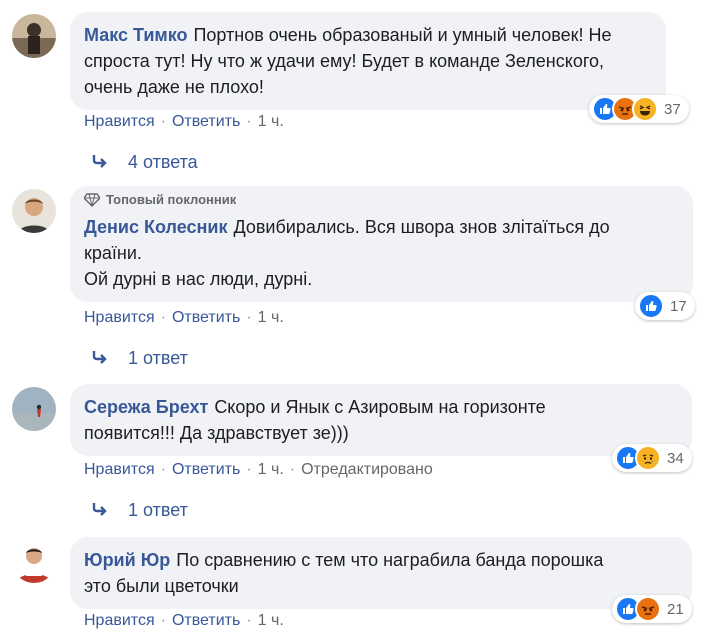  What do you see at coordinates (651, 306) in the screenshot?
I see `like-icon` at bounding box center [651, 306].